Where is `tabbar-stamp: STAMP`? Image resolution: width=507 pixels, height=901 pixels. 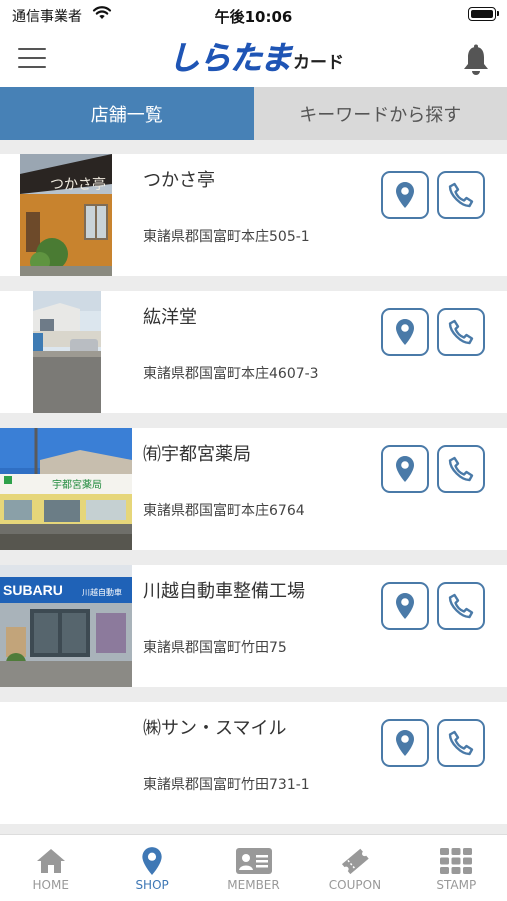
tabbar-stamp: STAMP is located at coordinates (456, 868).